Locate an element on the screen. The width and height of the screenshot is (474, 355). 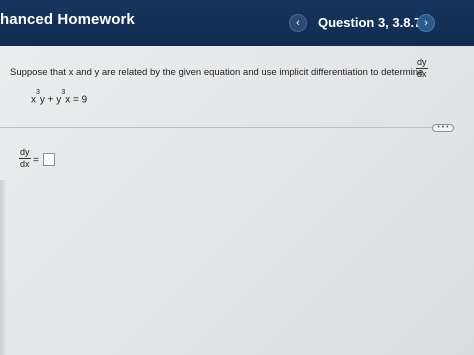
next-question-button: › is located at coordinates (426, 23).